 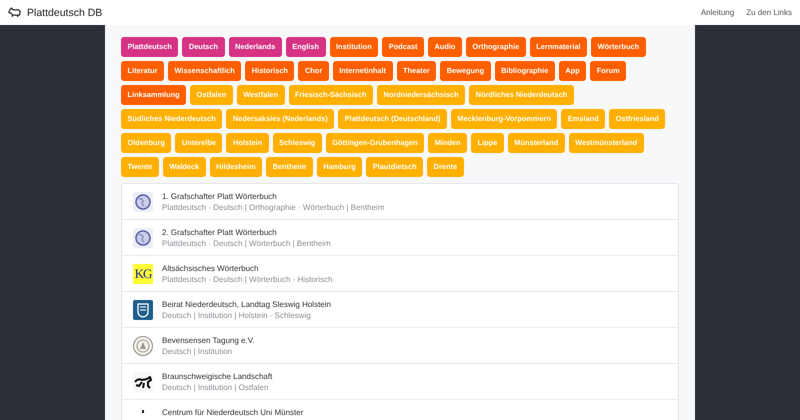 What do you see at coordinates (217, 387) in the screenshot?
I see `entry-tags: Deutsch | Institution | Ostfalen` at bounding box center [217, 387].